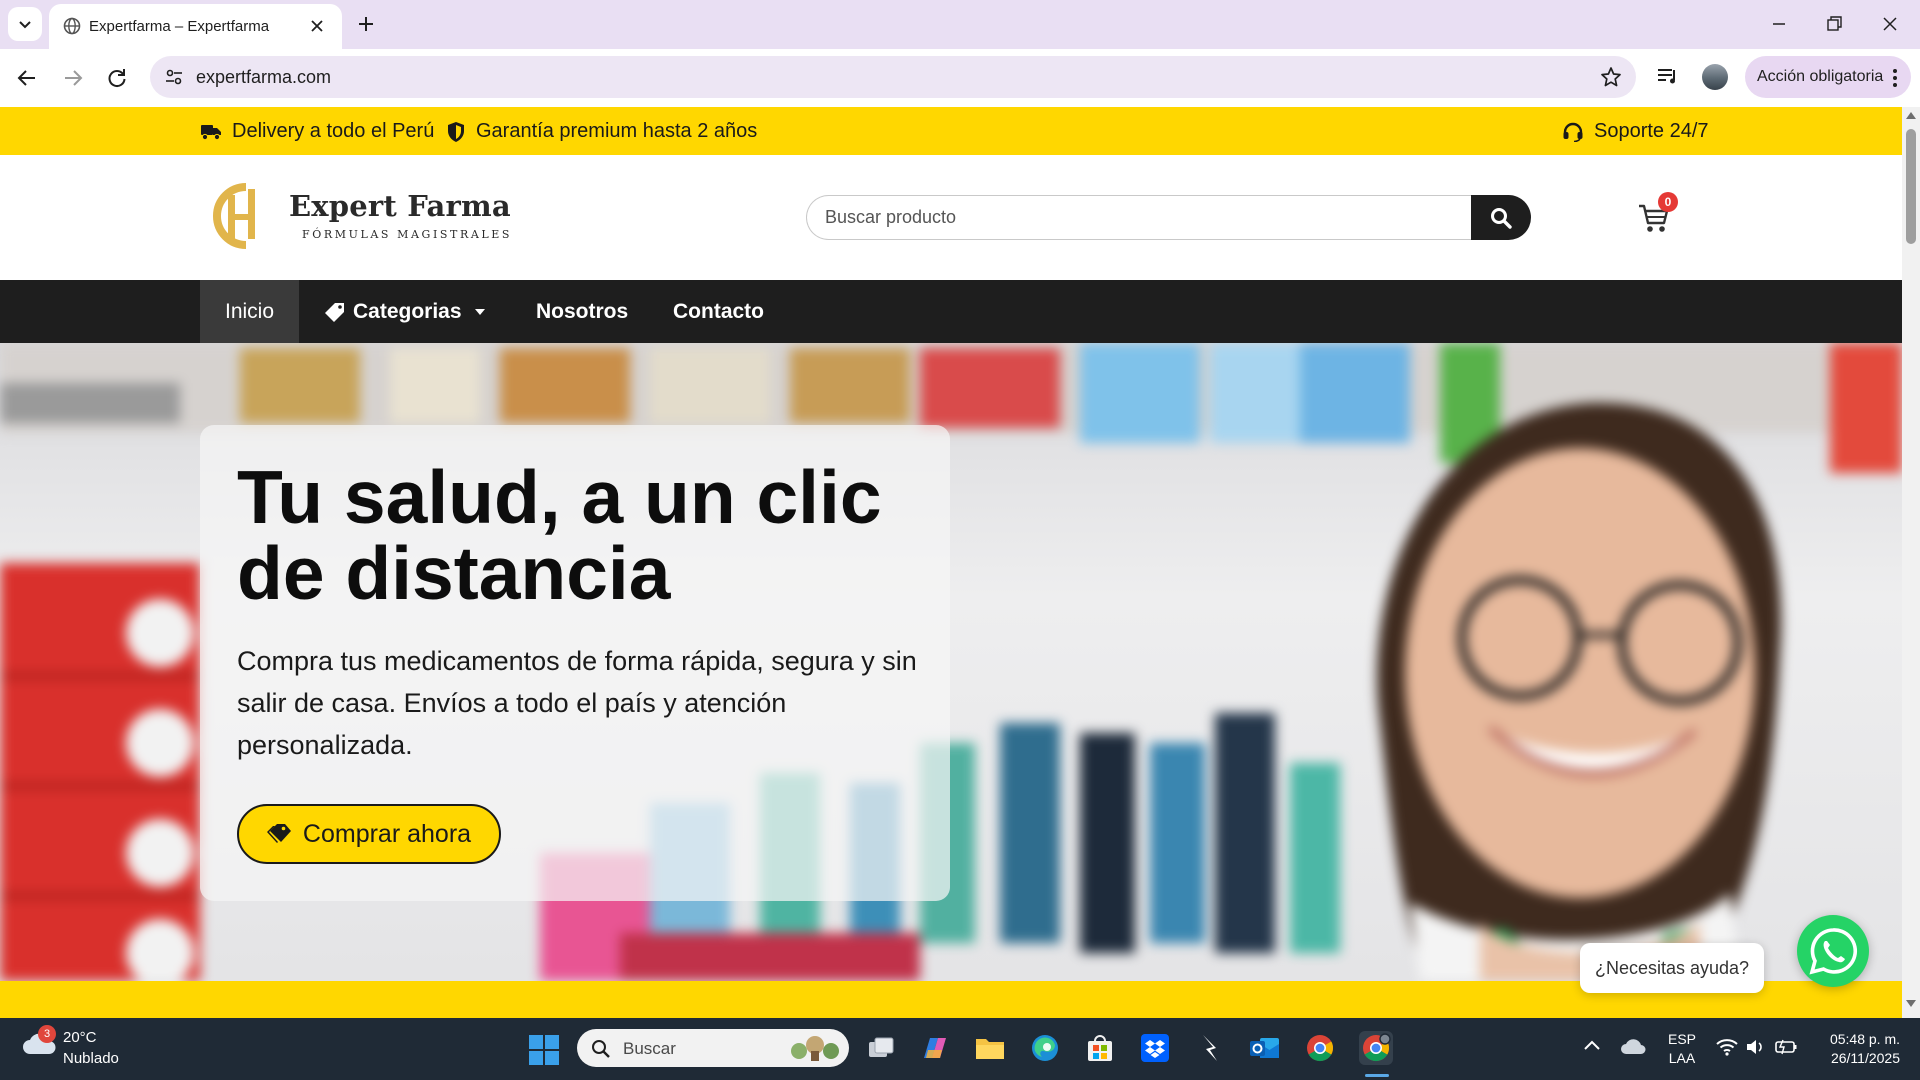 This screenshot has height=1080, width=1920. I want to click on taskbar-search-label: Buscar, so click(649, 1048).